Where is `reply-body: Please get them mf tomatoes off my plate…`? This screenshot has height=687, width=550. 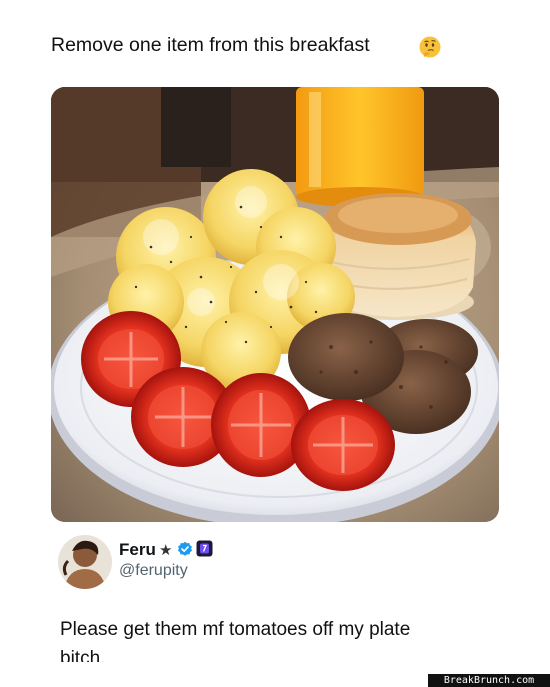
reply-body: Please get them mf tomatoes off my plate… is located at coordinates (275, 634).